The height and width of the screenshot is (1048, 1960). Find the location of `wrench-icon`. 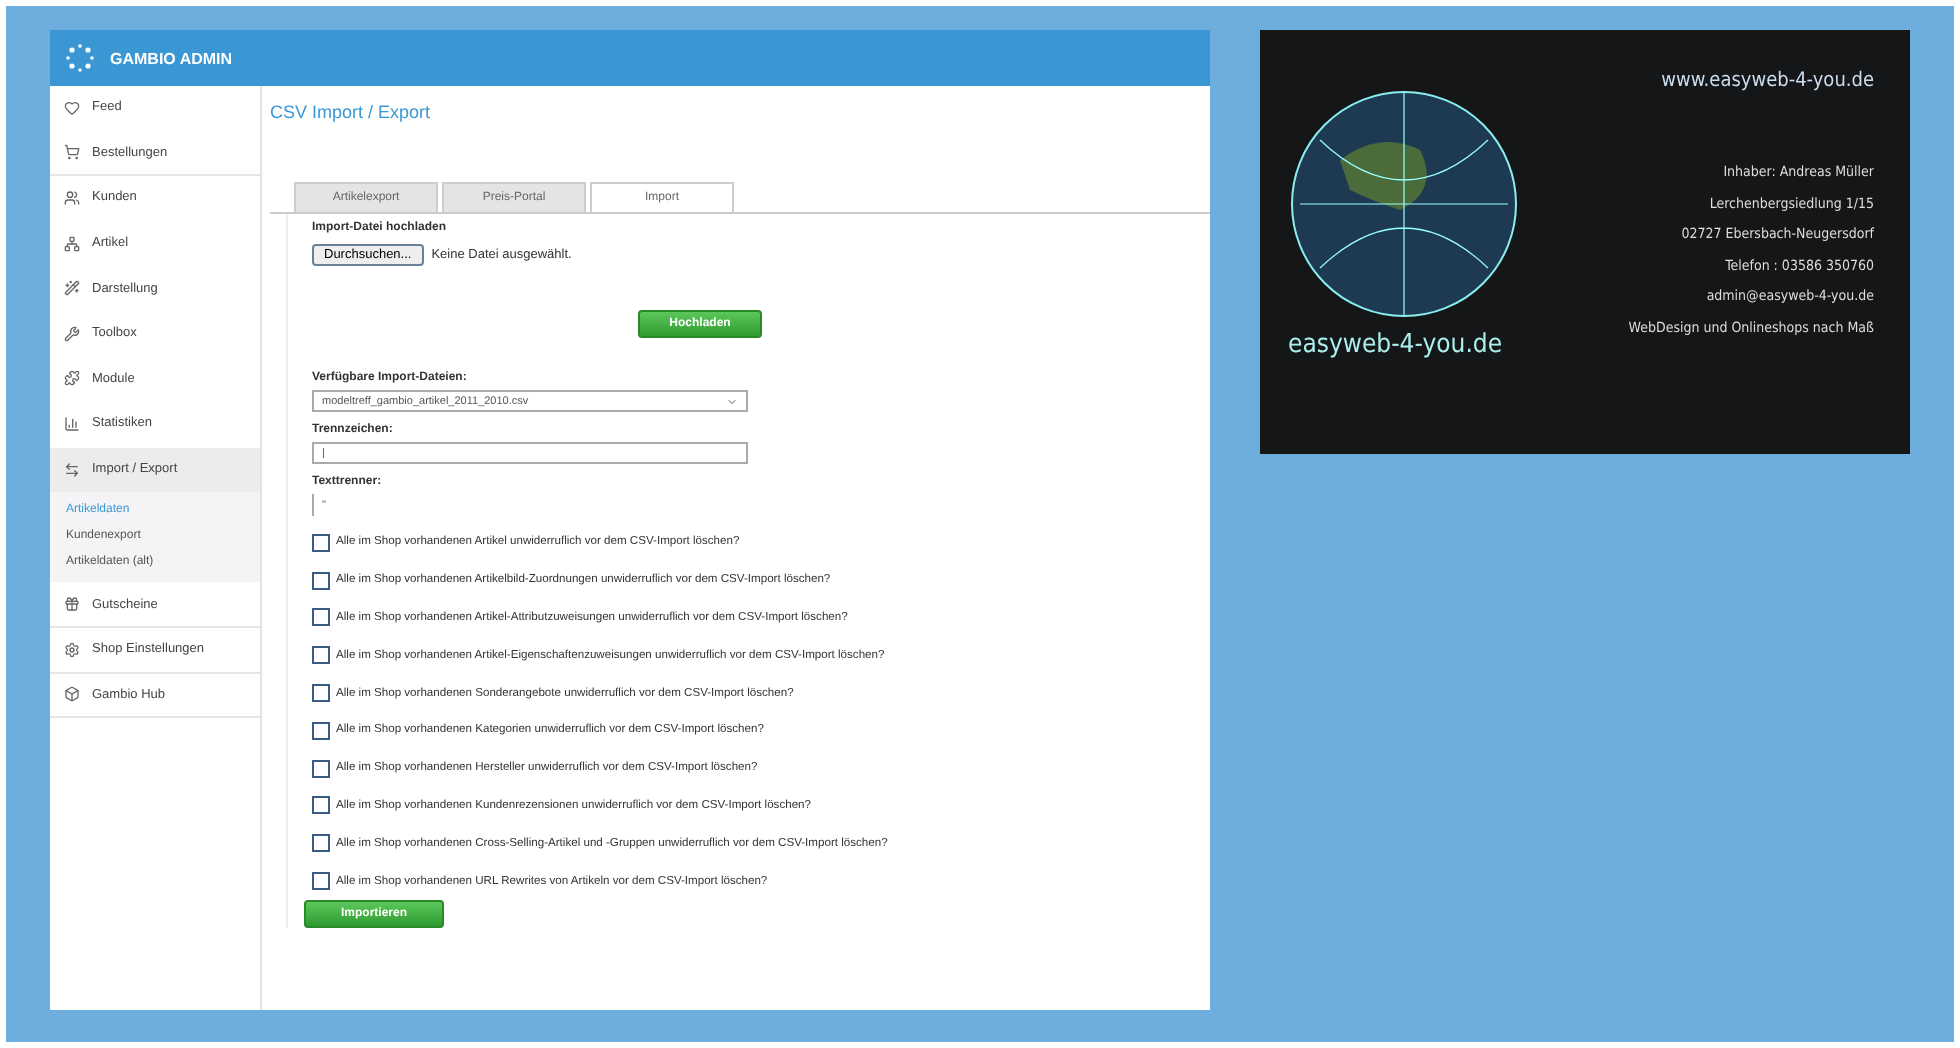

wrench-icon is located at coordinates (72, 333).